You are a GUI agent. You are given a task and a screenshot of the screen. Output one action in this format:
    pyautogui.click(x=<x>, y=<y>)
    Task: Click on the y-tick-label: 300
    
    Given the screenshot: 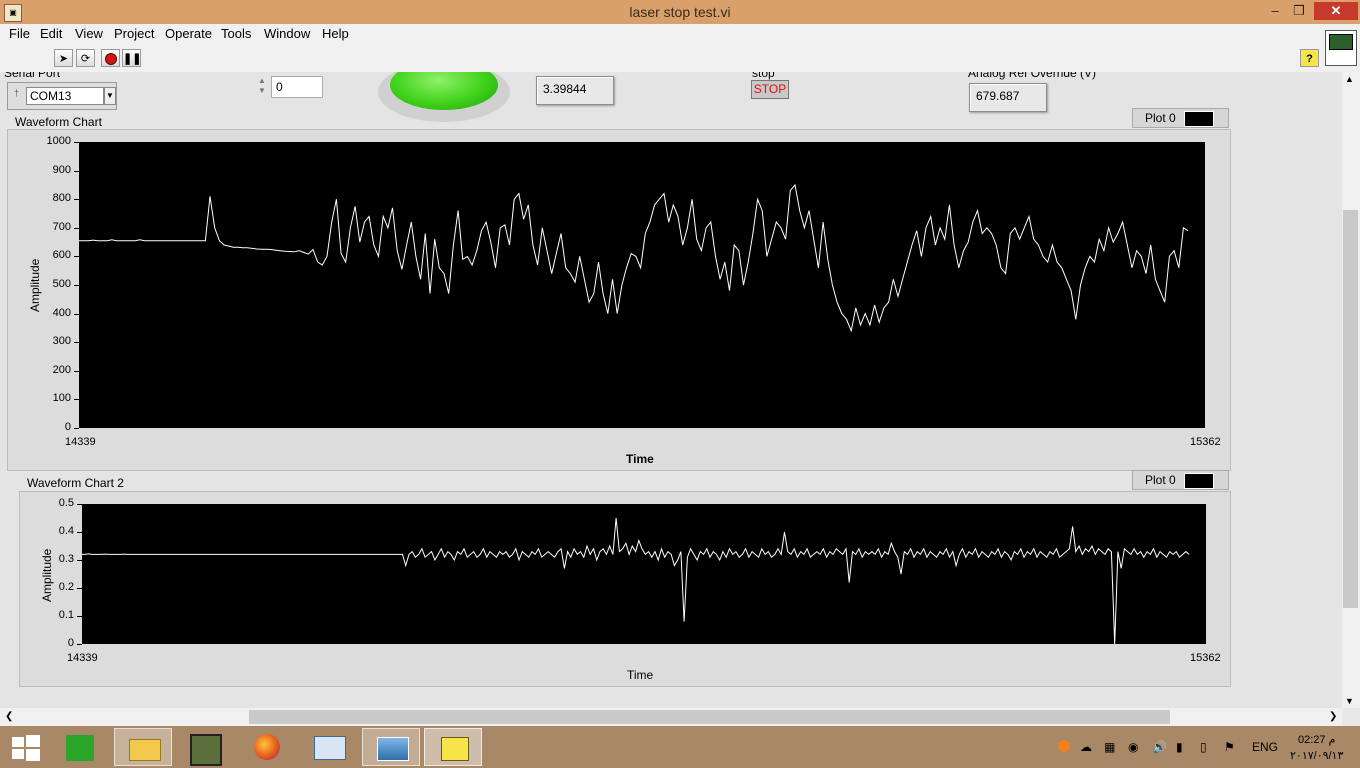 What is the action you would take?
    pyautogui.click(x=61, y=341)
    